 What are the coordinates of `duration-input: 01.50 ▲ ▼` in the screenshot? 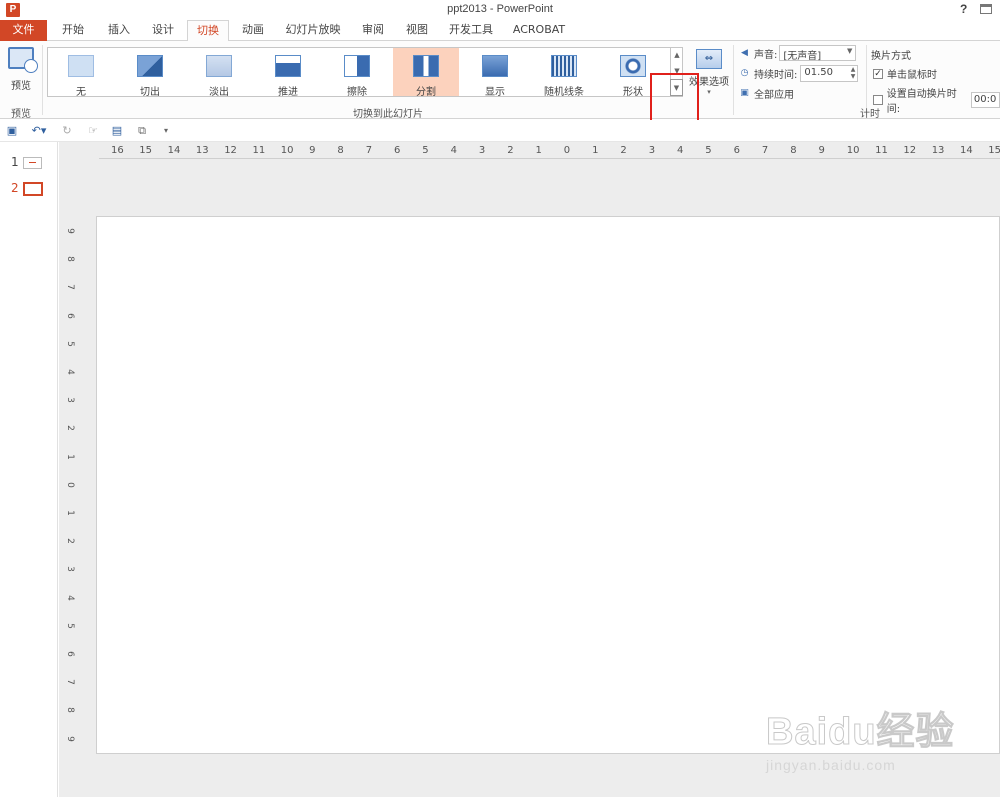 It's located at (829, 73).